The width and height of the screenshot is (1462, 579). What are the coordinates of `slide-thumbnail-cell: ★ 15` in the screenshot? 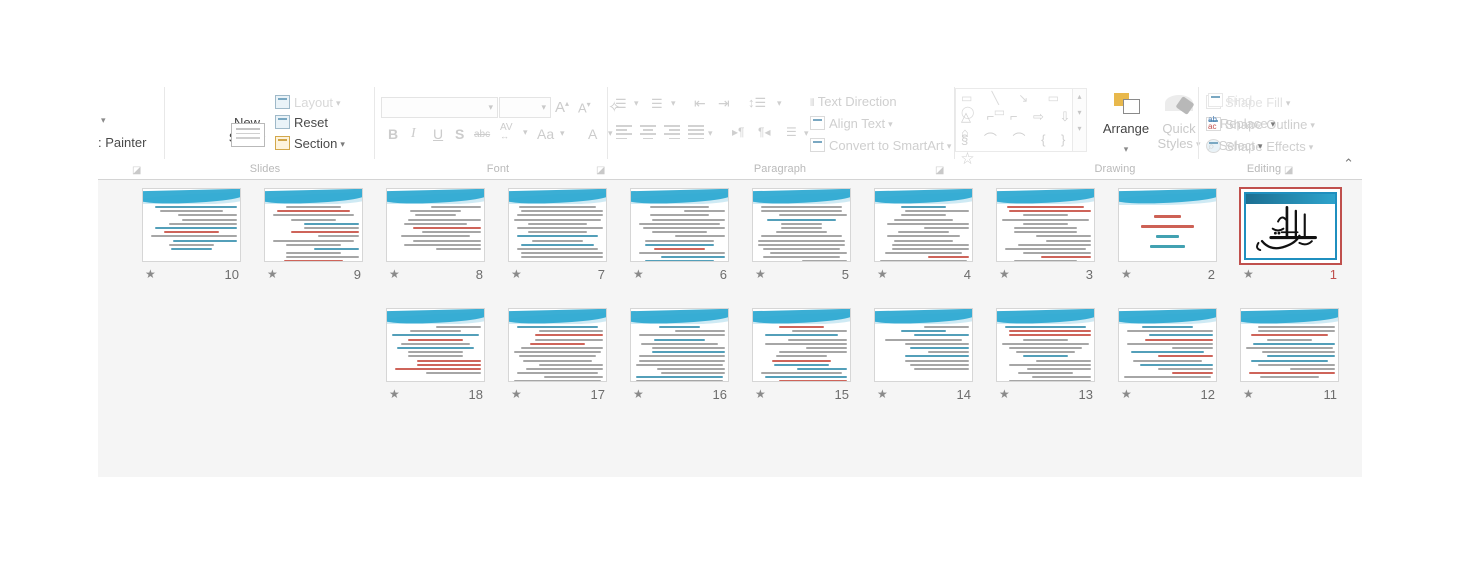 It's located at (801, 358).